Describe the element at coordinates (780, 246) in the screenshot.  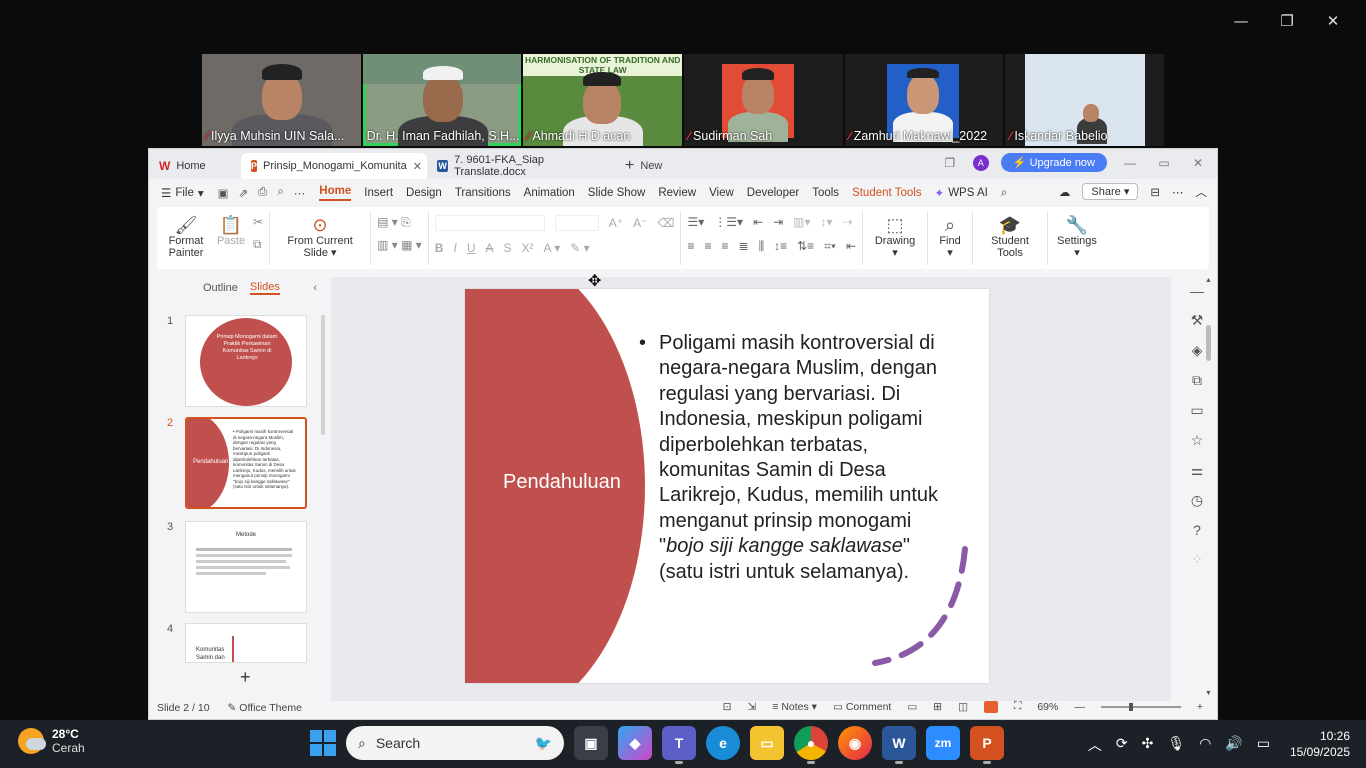
I see `line-spacing-icon: ↕≡` at that location.